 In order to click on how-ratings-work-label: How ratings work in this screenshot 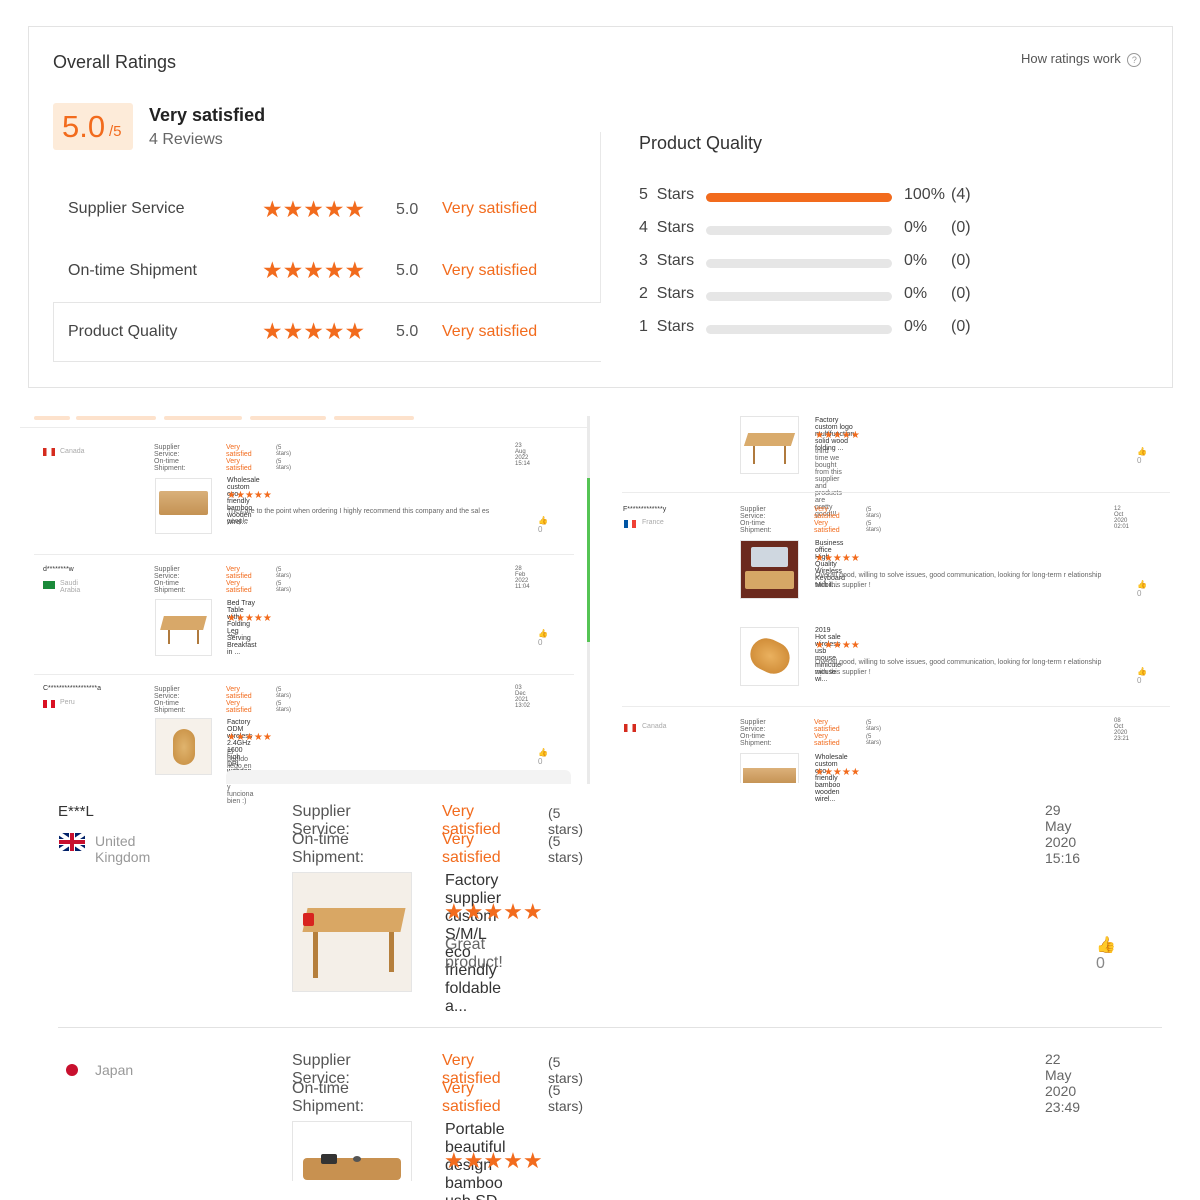, I will do `click(1071, 58)`.